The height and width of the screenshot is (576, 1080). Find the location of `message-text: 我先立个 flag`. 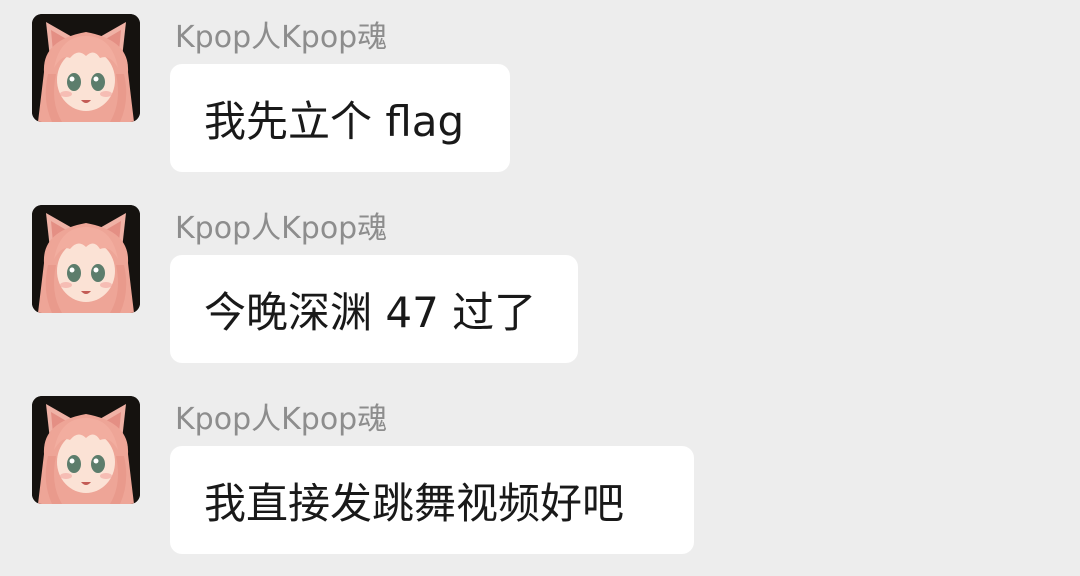

message-text: 我先立个 flag is located at coordinates (334, 121).